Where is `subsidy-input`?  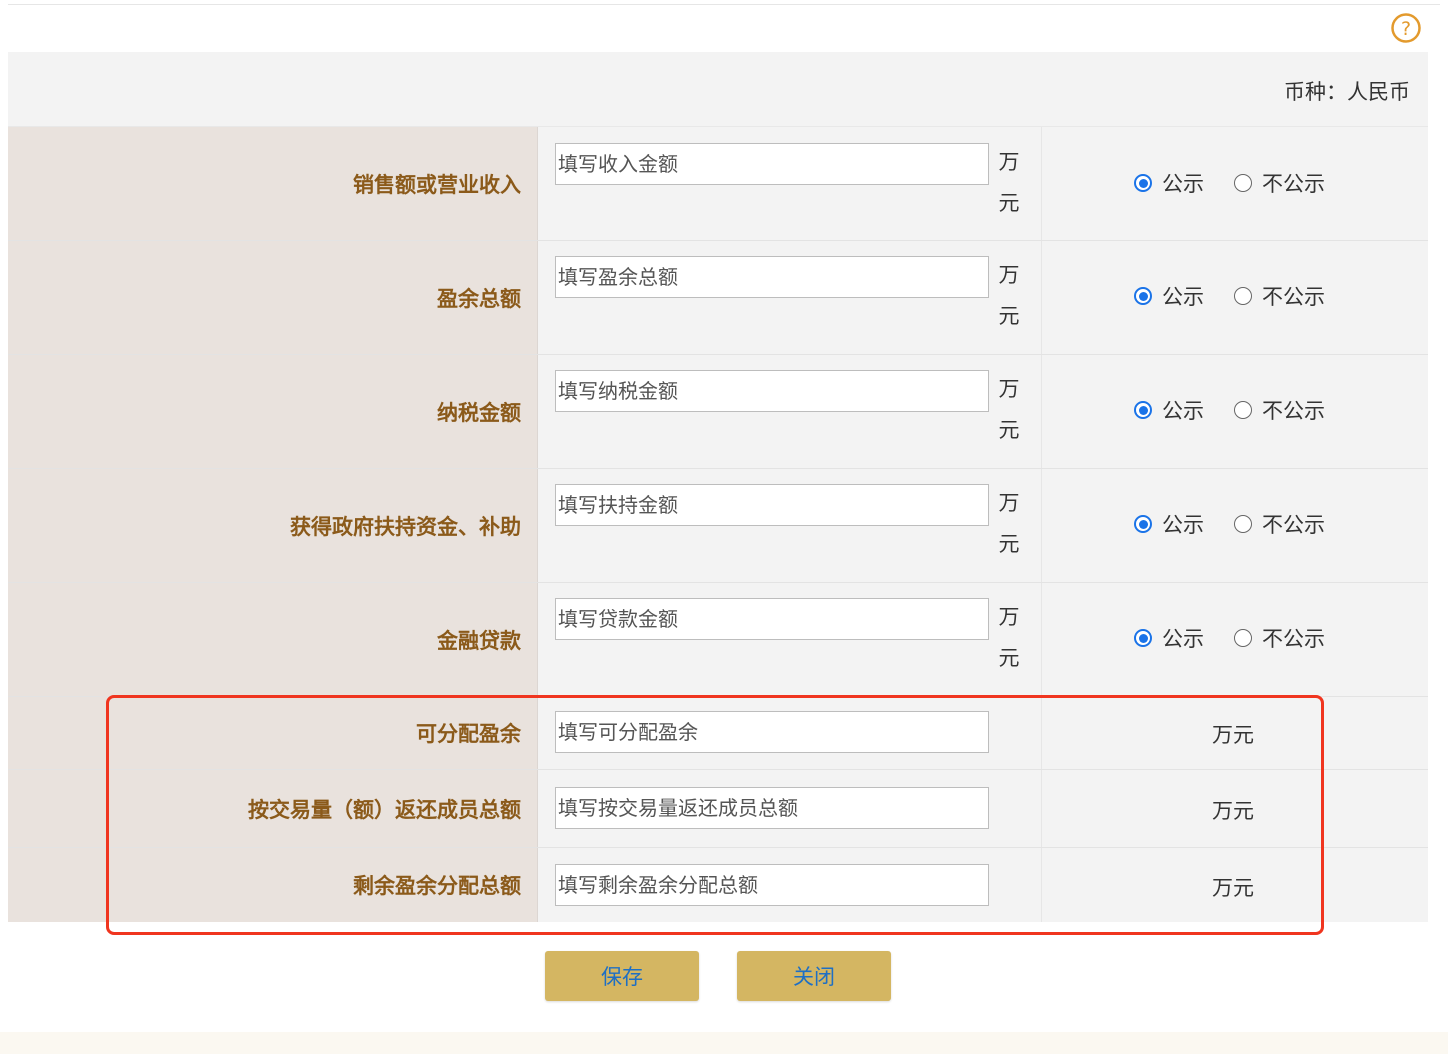
subsidy-input is located at coordinates (772, 505).